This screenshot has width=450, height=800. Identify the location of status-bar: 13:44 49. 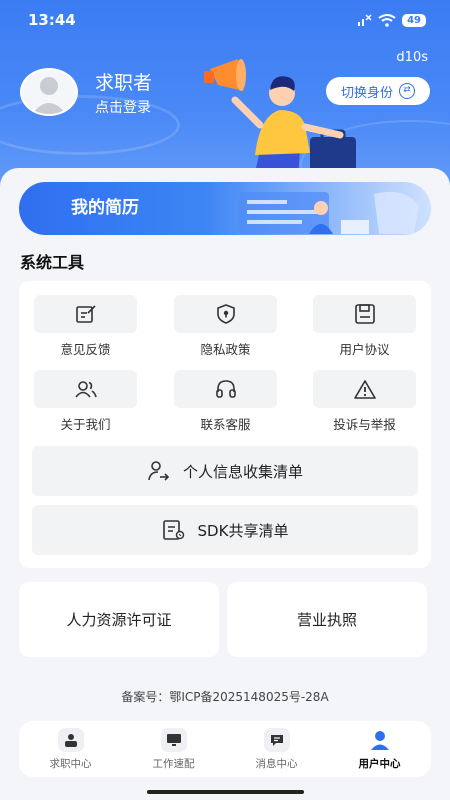
(225, 20).